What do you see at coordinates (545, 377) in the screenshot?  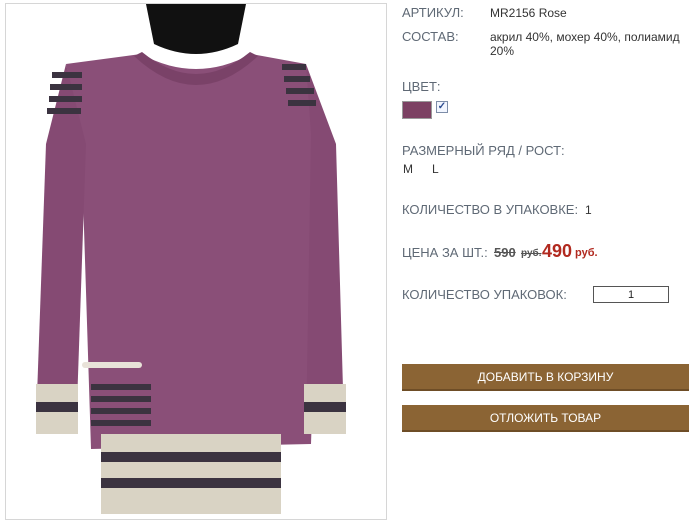 I see `add-to-cart-button: ДОБАВИТЬ В КОРЗИНУ` at bounding box center [545, 377].